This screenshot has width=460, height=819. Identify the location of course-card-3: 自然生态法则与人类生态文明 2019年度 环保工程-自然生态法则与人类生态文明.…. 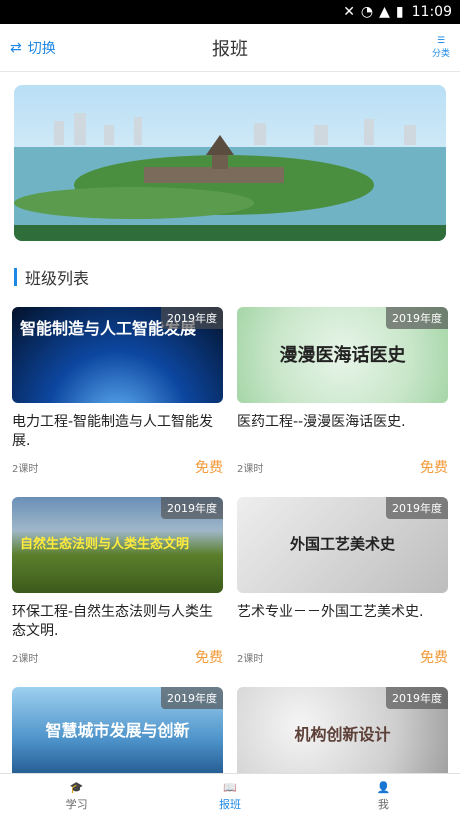
(117, 582).